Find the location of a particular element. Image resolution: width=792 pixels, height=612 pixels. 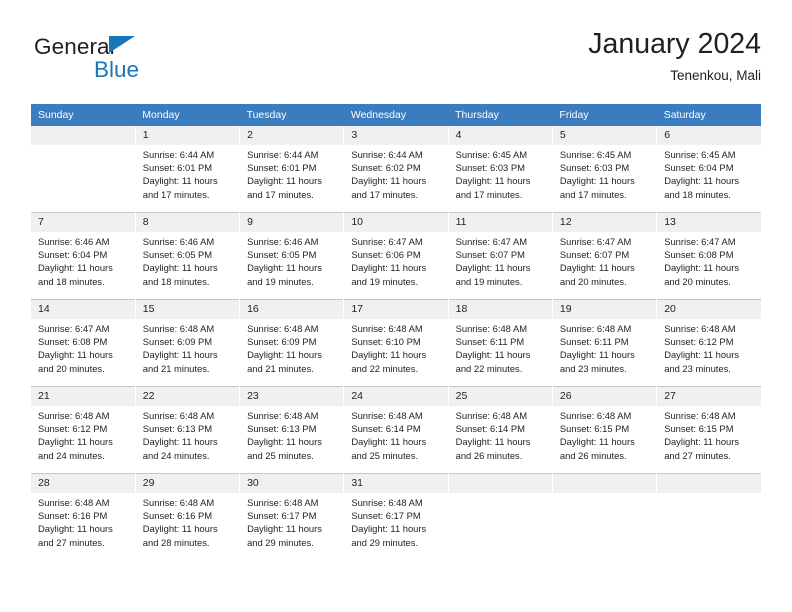

daylight-text-line2: and 20 minutes. is located at coordinates (697, 281).